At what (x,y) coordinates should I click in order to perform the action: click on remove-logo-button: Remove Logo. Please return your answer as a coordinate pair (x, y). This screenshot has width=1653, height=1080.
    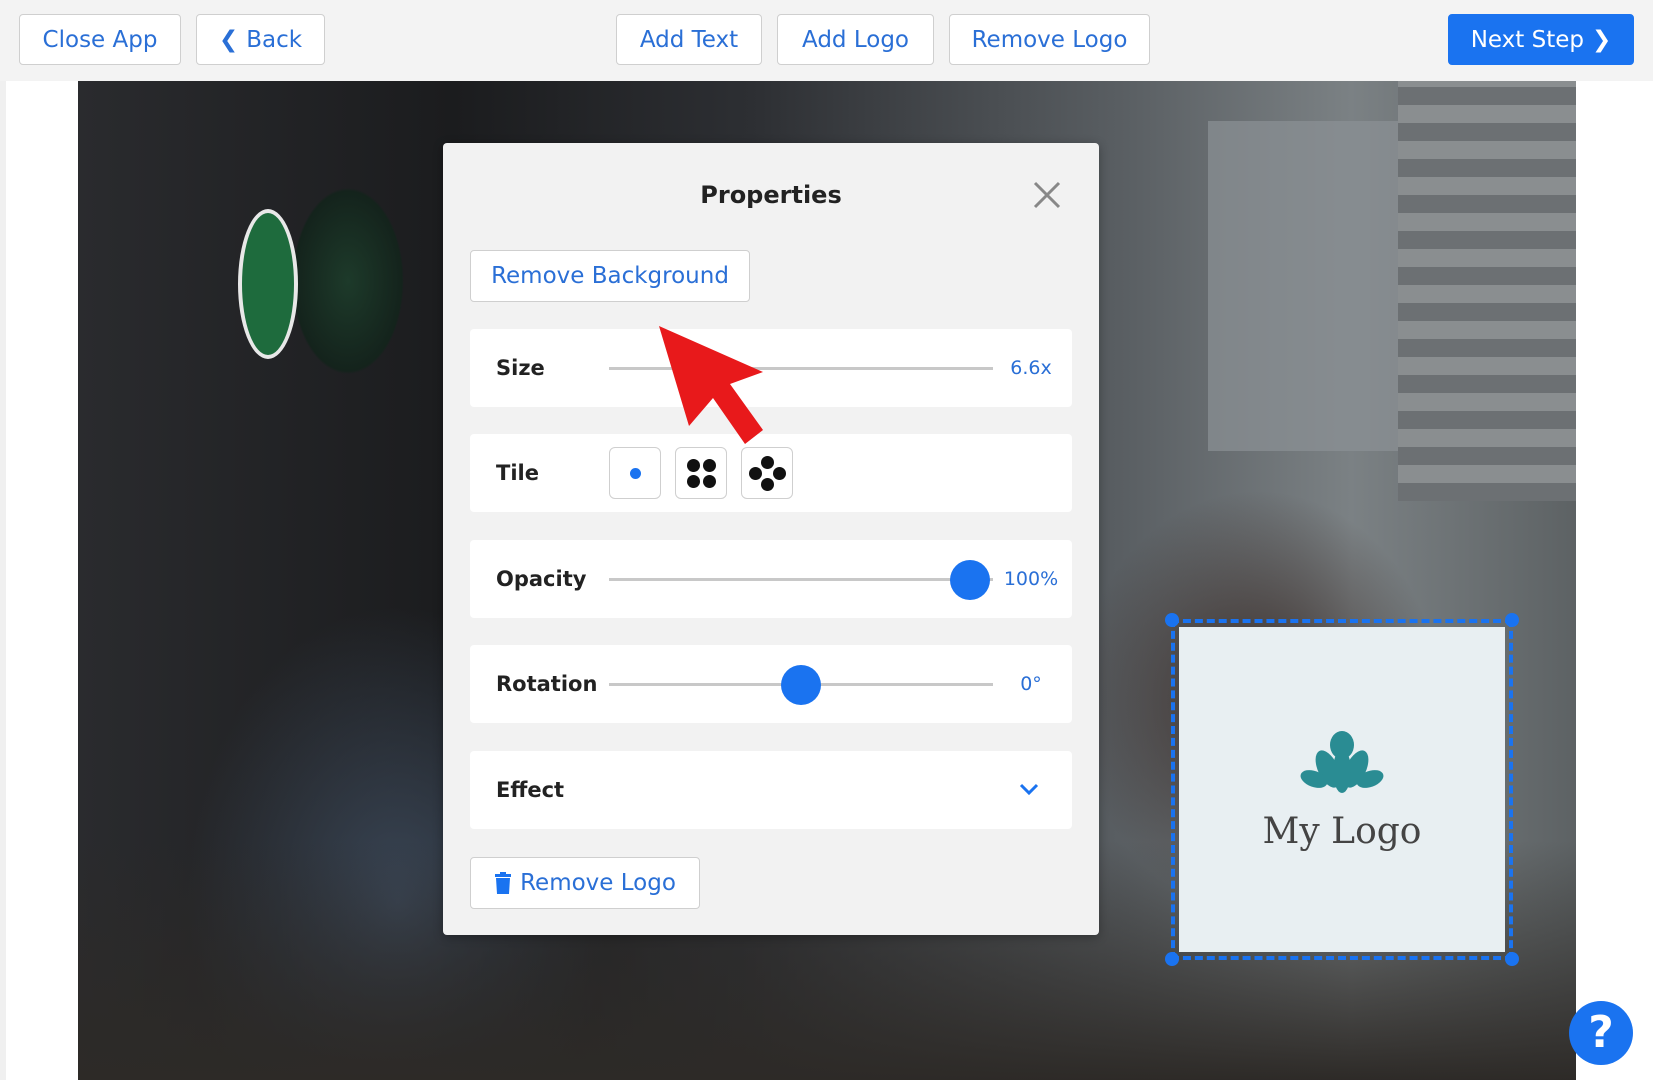
    Looking at the image, I should click on (585, 883).